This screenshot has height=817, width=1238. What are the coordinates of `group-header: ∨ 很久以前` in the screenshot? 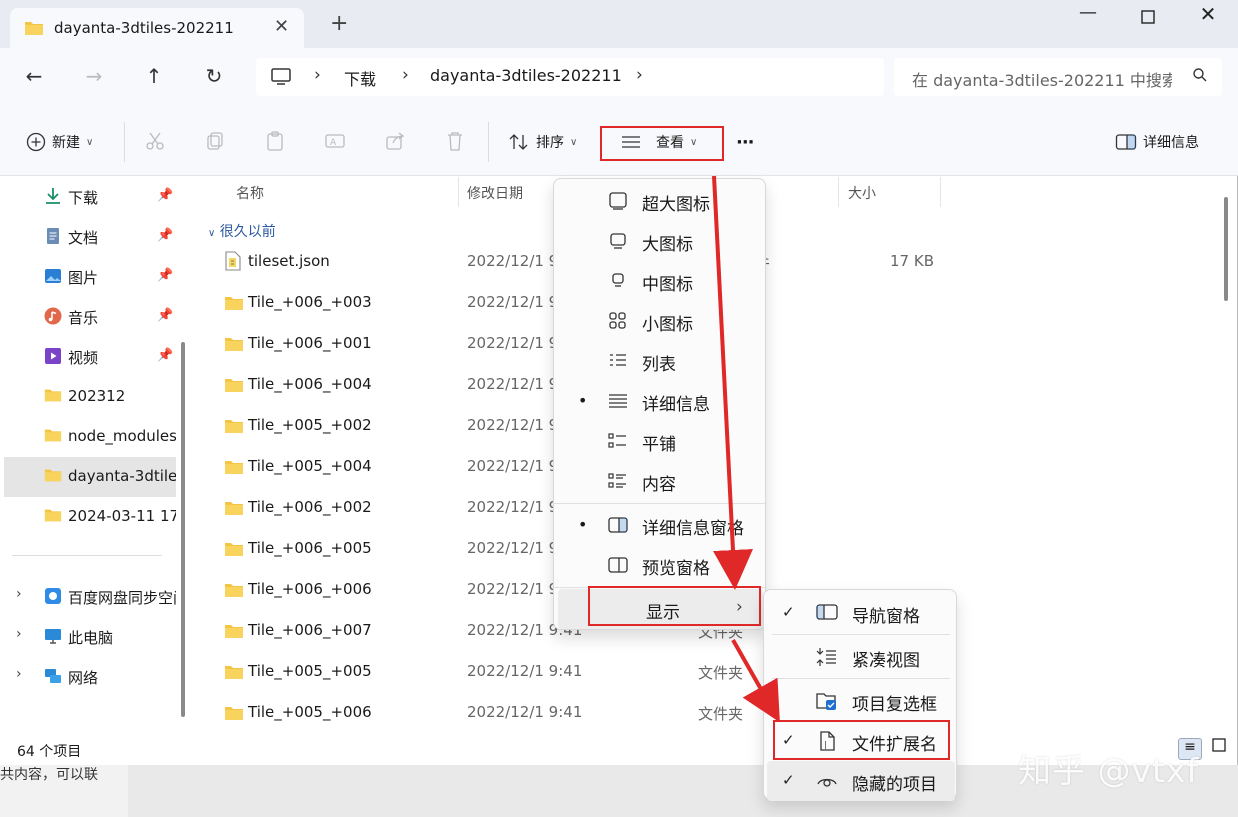 It's located at (242, 231).